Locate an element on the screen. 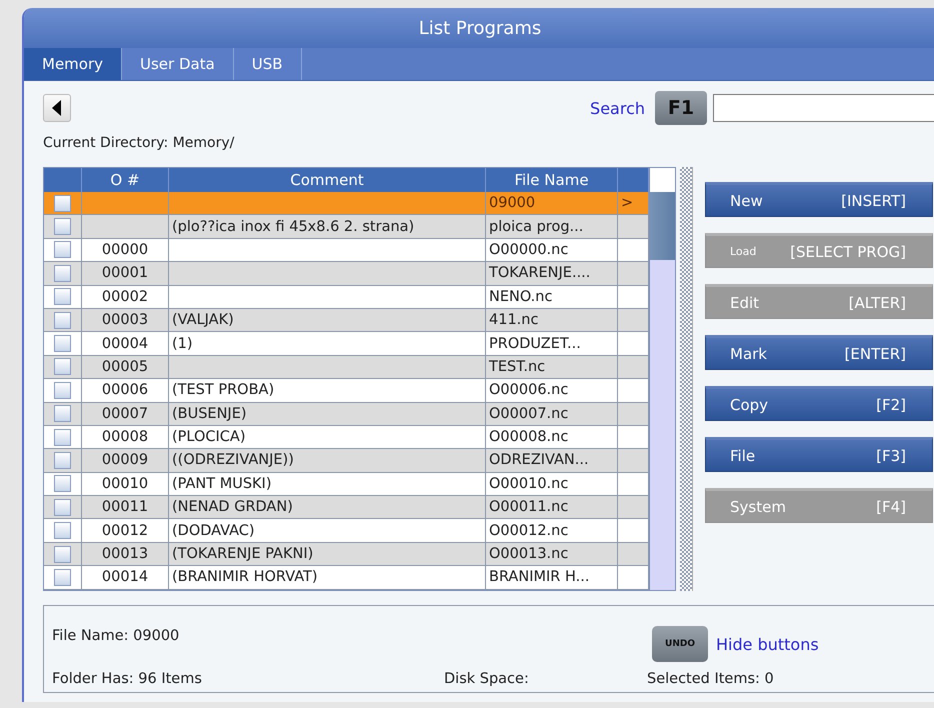 The height and width of the screenshot is (708, 934). table-cell: 00014 is located at coordinates (125, 578).